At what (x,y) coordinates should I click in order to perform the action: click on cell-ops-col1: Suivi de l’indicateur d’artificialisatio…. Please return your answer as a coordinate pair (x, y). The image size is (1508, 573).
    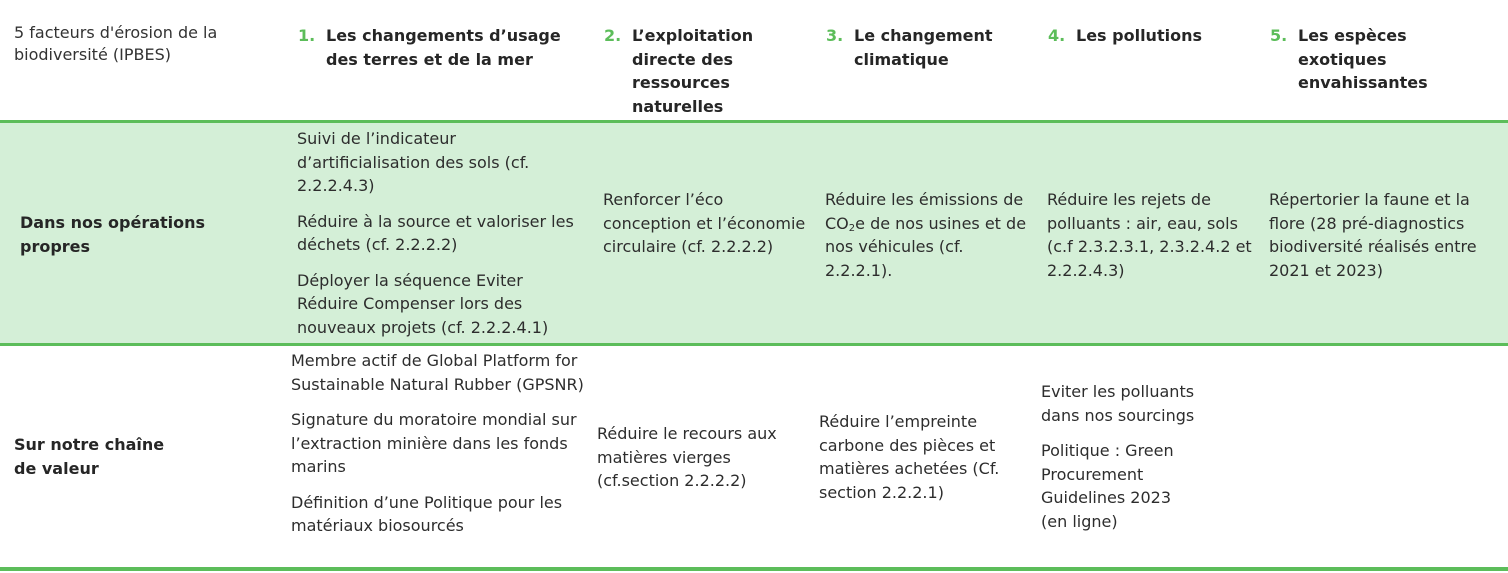
    Looking at the image, I should click on (441, 233).